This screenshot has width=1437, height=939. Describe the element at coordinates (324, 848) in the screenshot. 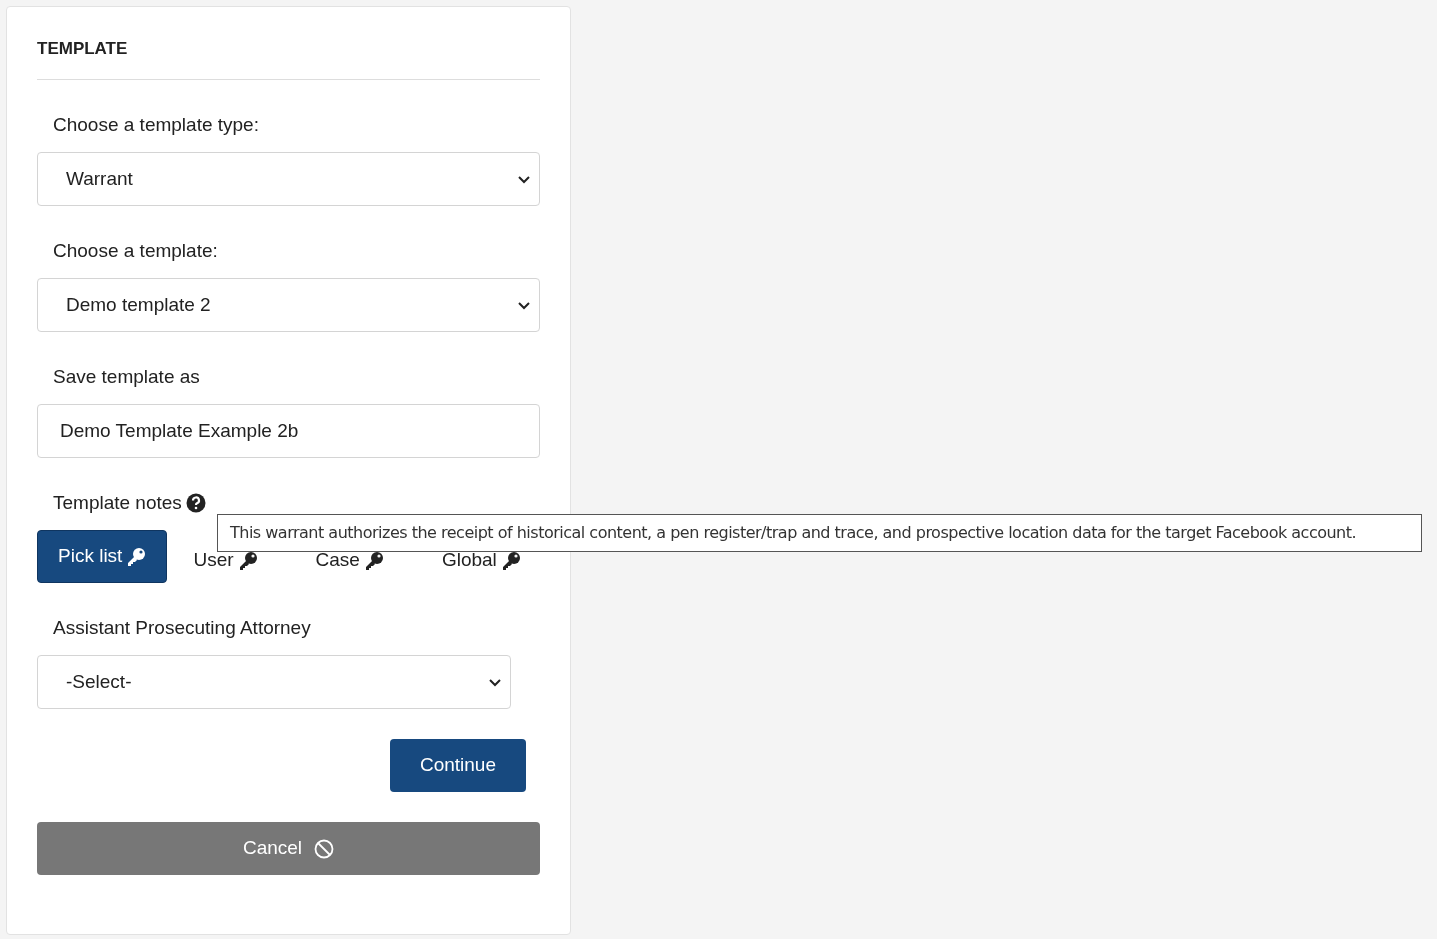

I see `prohibited-icon` at that location.